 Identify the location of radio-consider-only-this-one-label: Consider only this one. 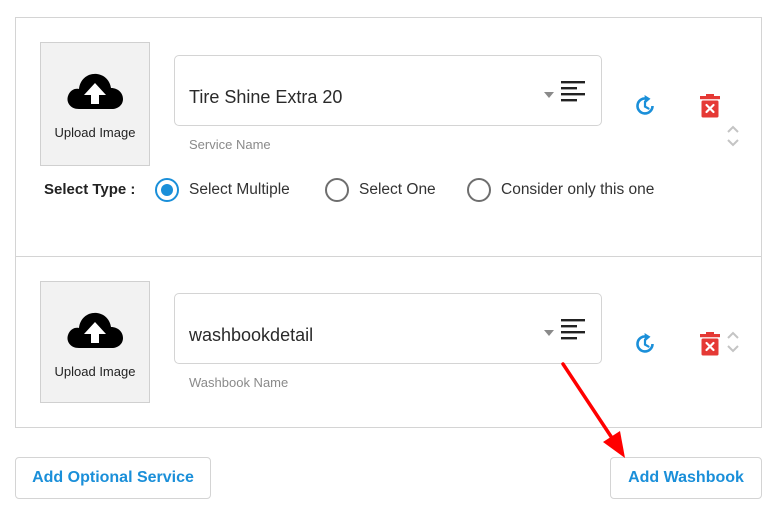
(578, 189).